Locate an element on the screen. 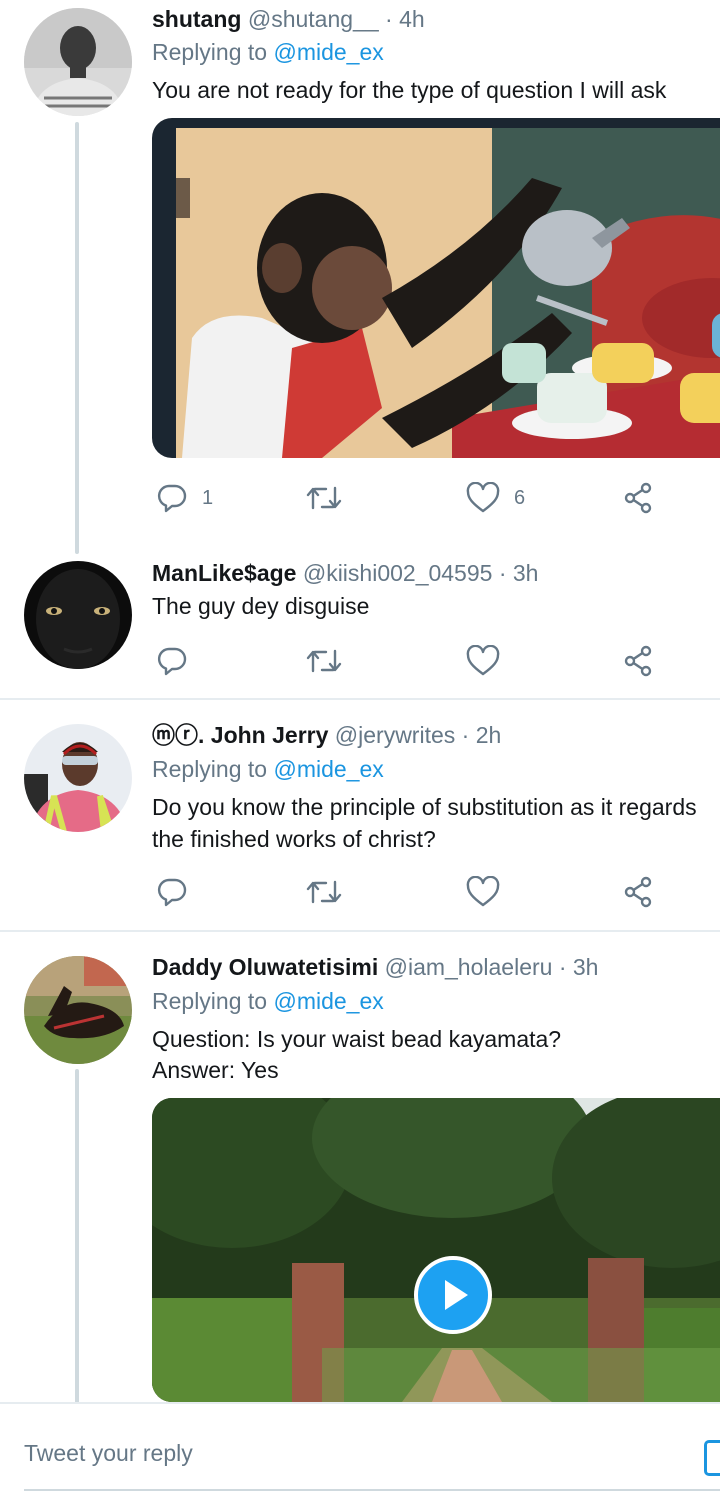 The image size is (720, 1501). add-media-icon is located at coordinates (712, 1458).